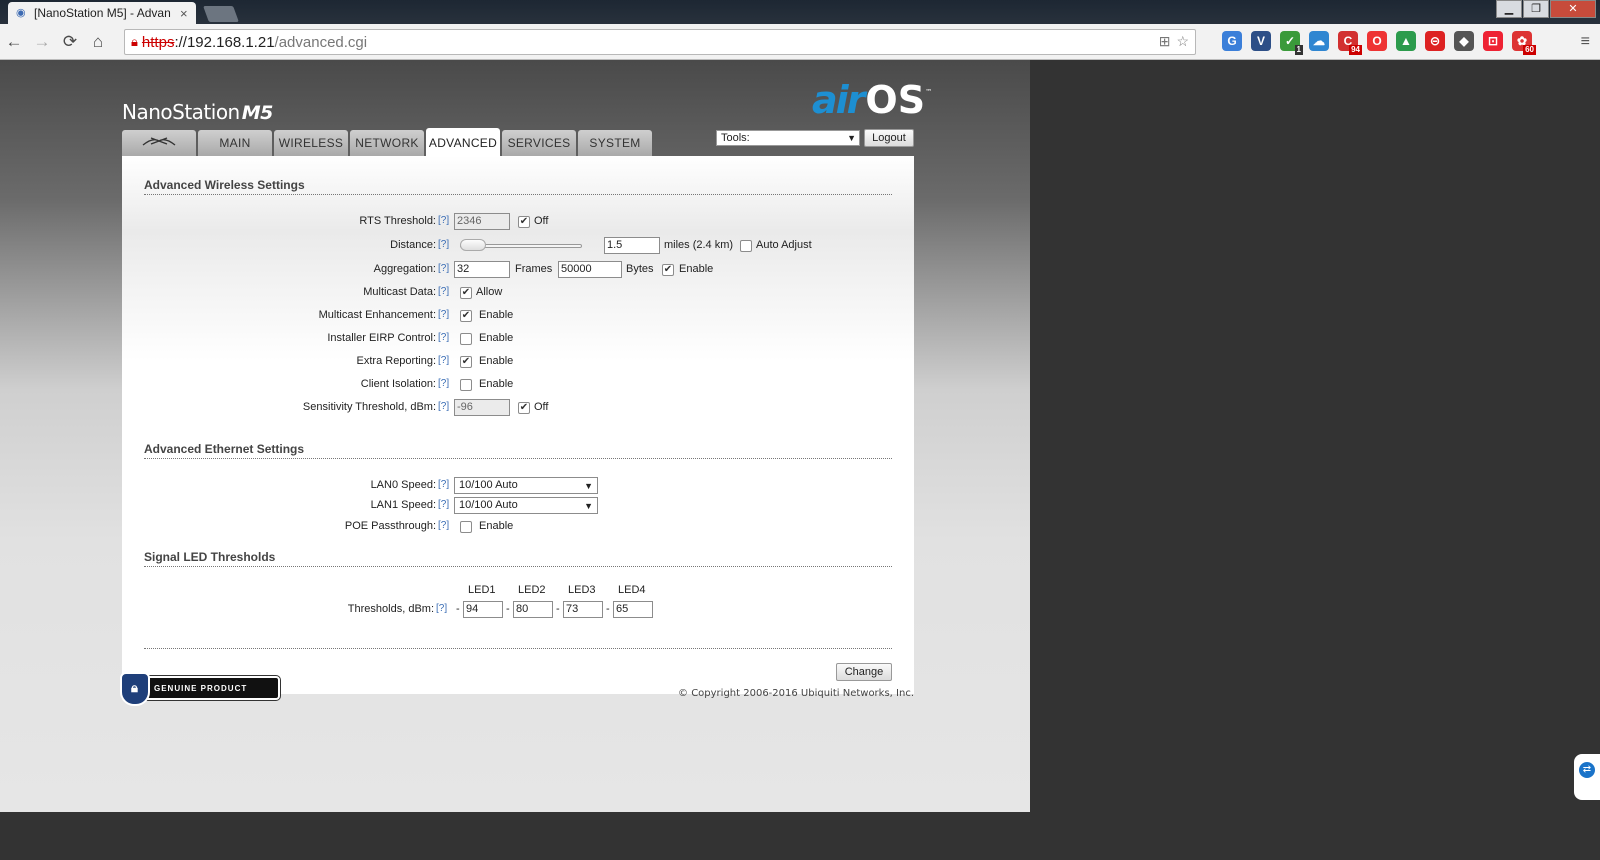  I want to click on poe-passthrough-label: POE Passthrough:, so click(390, 526).